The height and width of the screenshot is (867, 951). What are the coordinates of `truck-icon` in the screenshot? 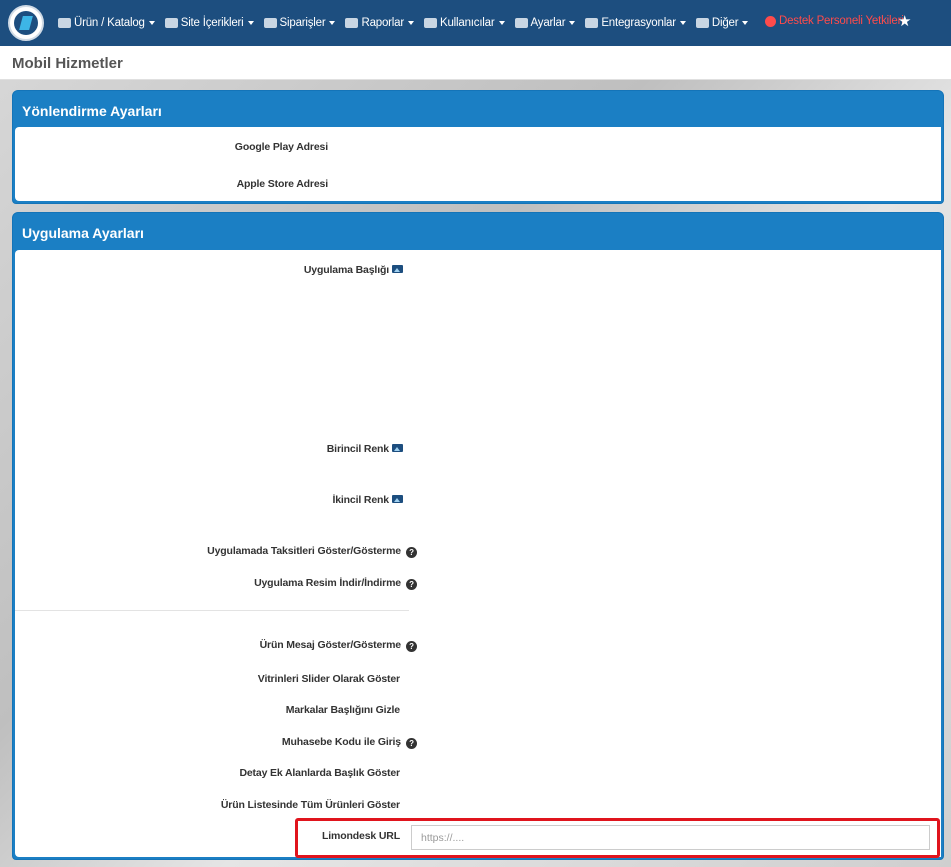 It's located at (270, 23).